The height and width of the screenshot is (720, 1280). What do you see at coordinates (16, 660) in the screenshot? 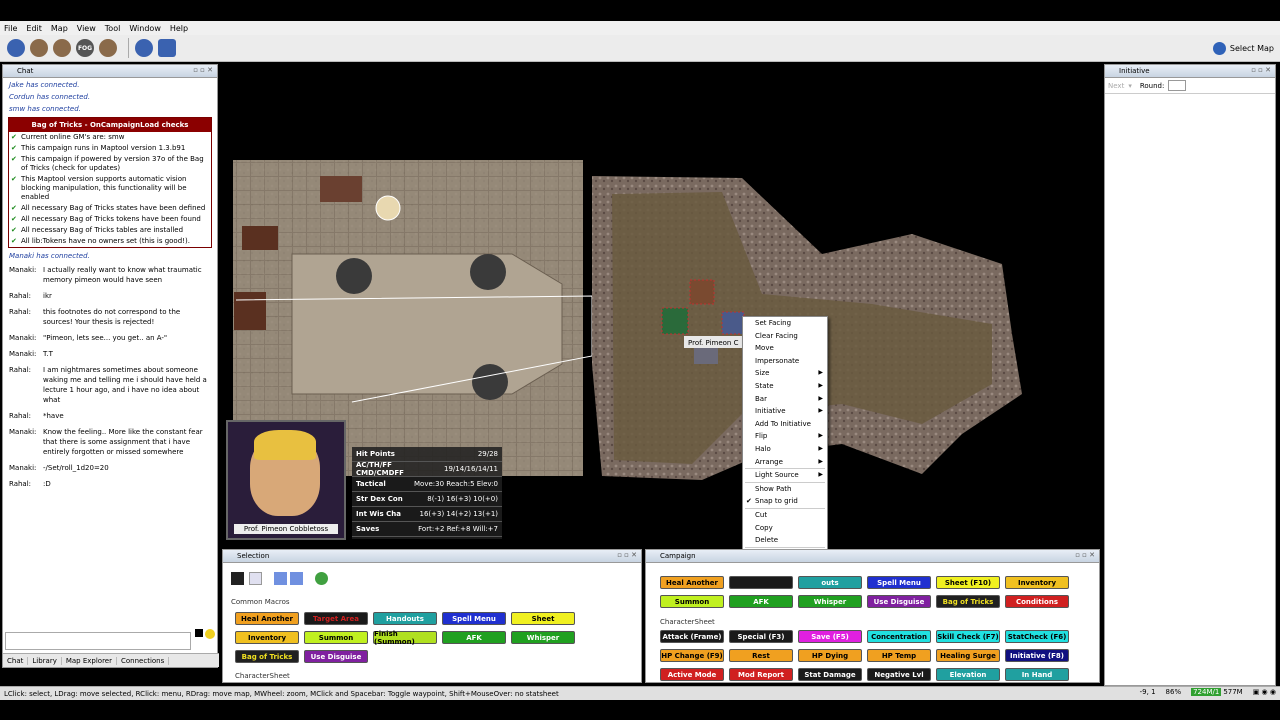
I see `tab-chat: Chat` at bounding box center [16, 660].